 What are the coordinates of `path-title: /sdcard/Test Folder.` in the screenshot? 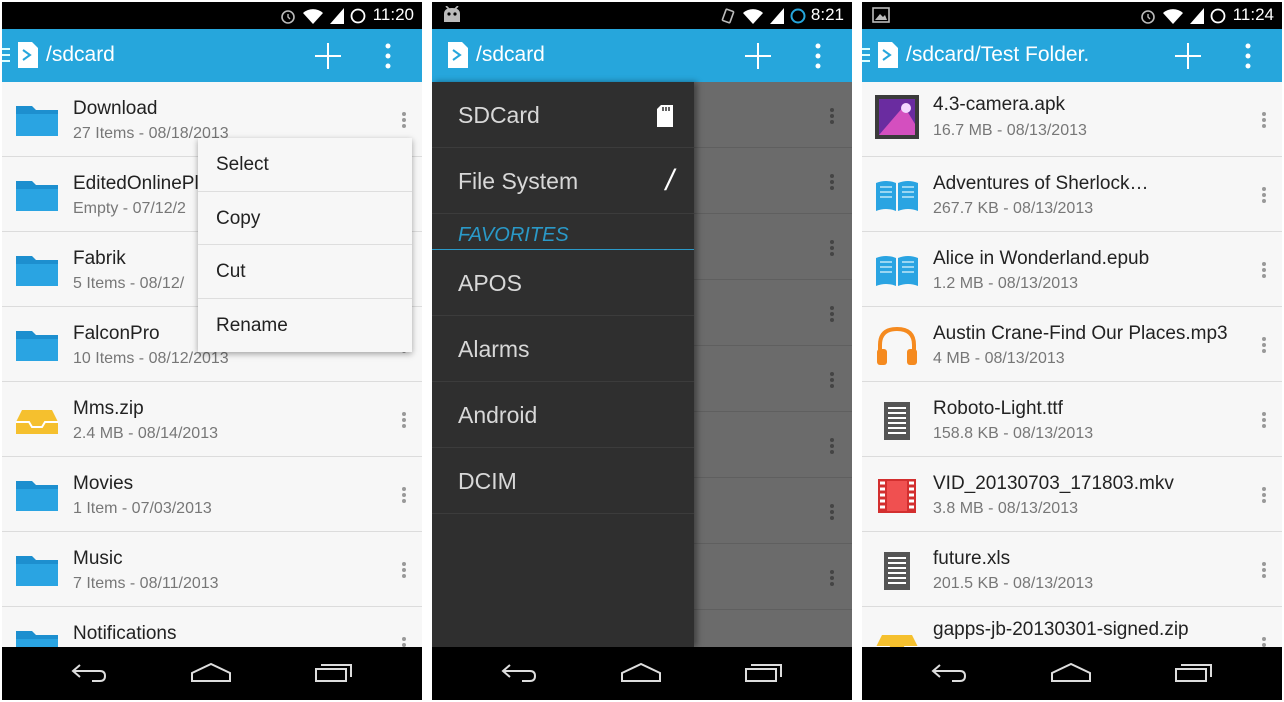 It's located at (998, 54).